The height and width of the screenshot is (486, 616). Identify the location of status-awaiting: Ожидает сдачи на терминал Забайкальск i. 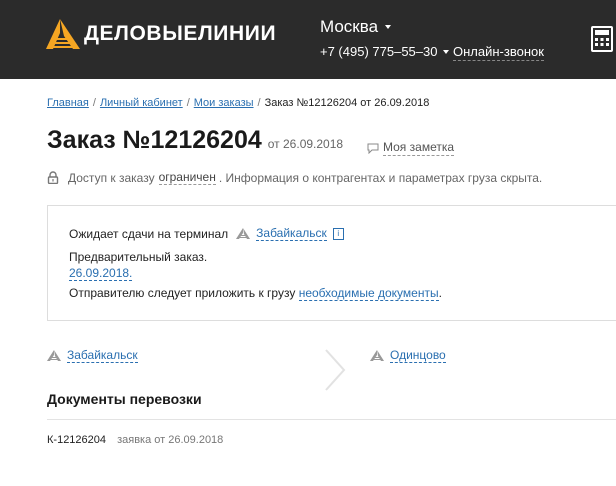
(206, 233).